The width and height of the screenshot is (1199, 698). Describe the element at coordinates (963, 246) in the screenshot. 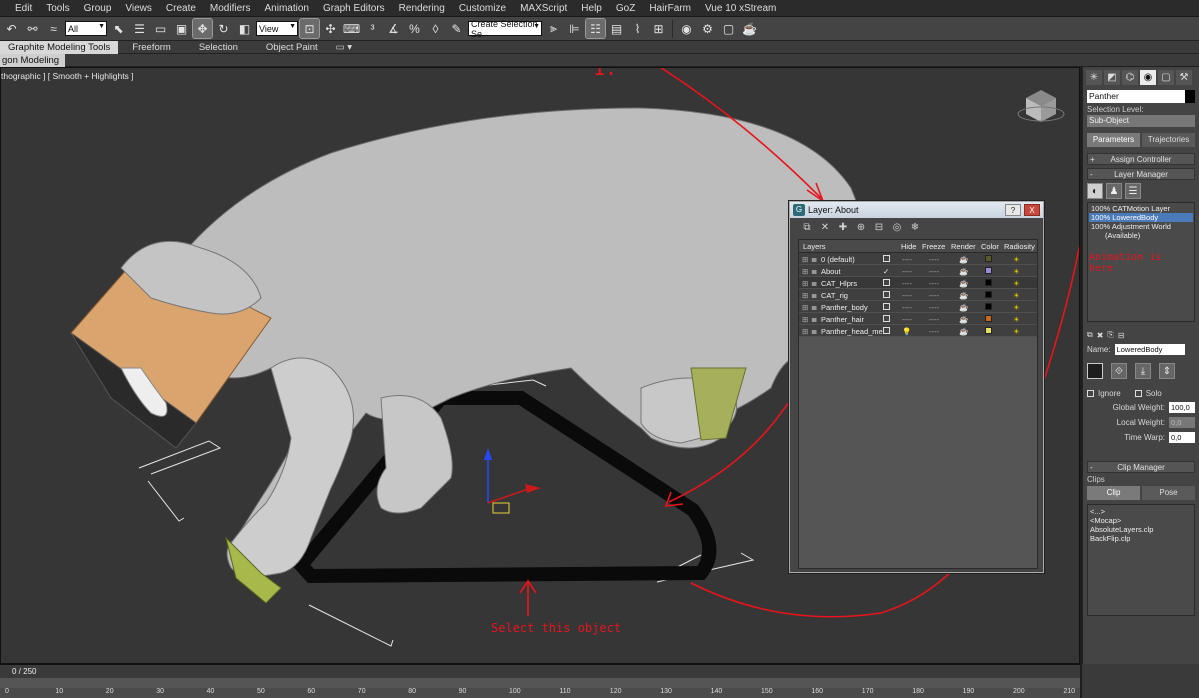

I see `col-render: Render` at that location.